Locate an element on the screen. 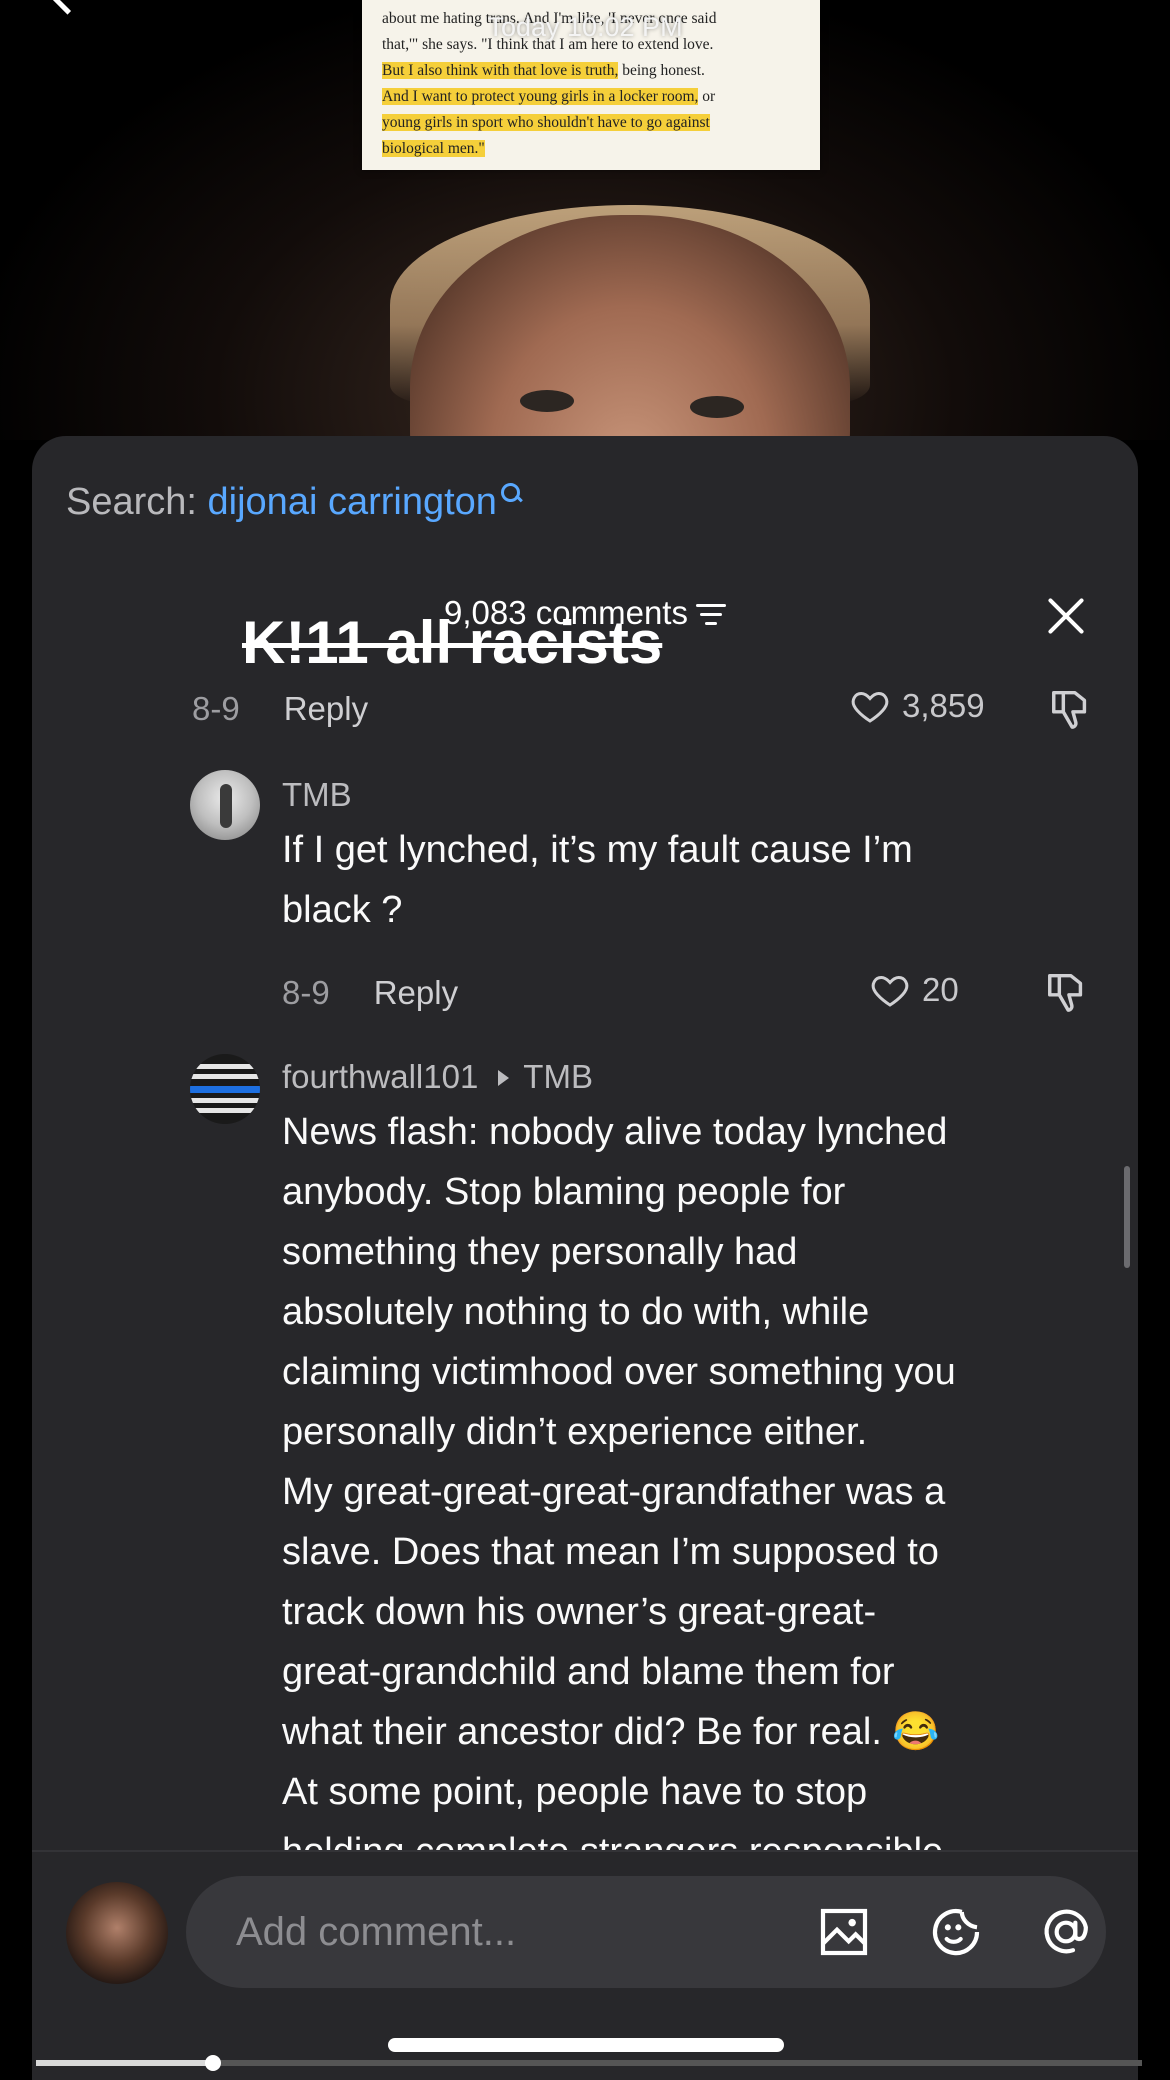 This screenshot has height=2080, width=1170. comment-input-bar is located at coordinates (585, 1965).